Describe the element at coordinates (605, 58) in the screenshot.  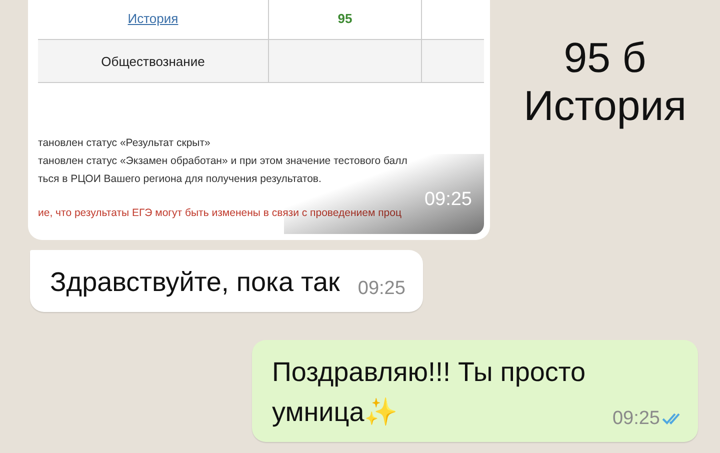
I see `caption-text: 95 б` at that location.